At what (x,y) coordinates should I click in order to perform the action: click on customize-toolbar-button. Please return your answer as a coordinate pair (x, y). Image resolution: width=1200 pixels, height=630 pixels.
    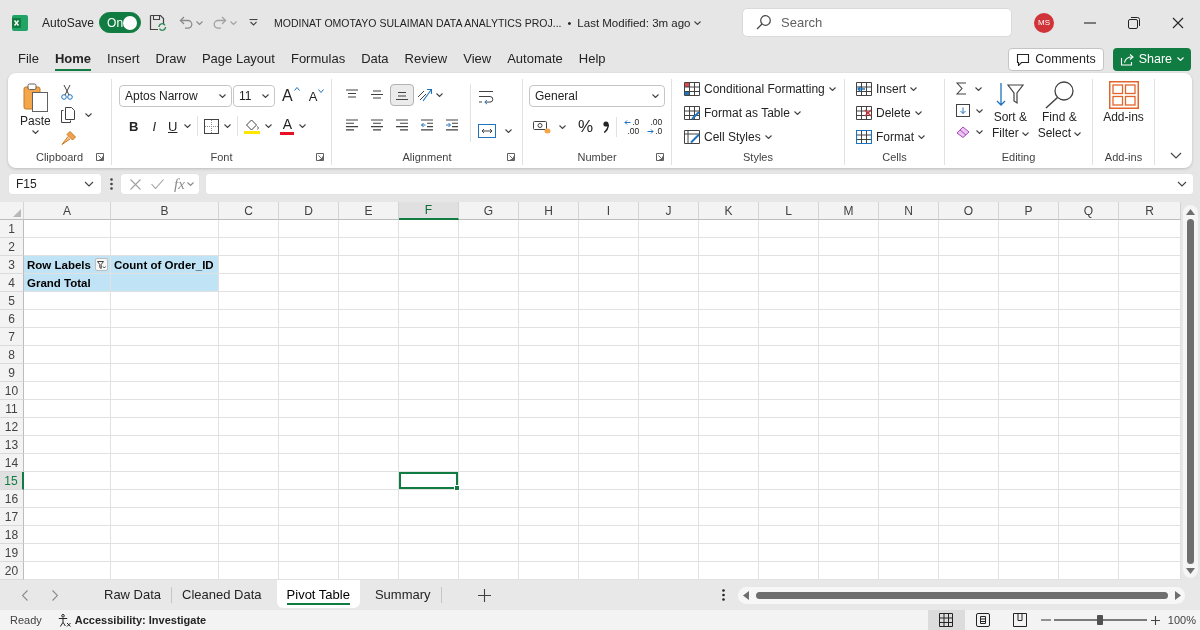
    Looking at the image, I should click on (254, 22).